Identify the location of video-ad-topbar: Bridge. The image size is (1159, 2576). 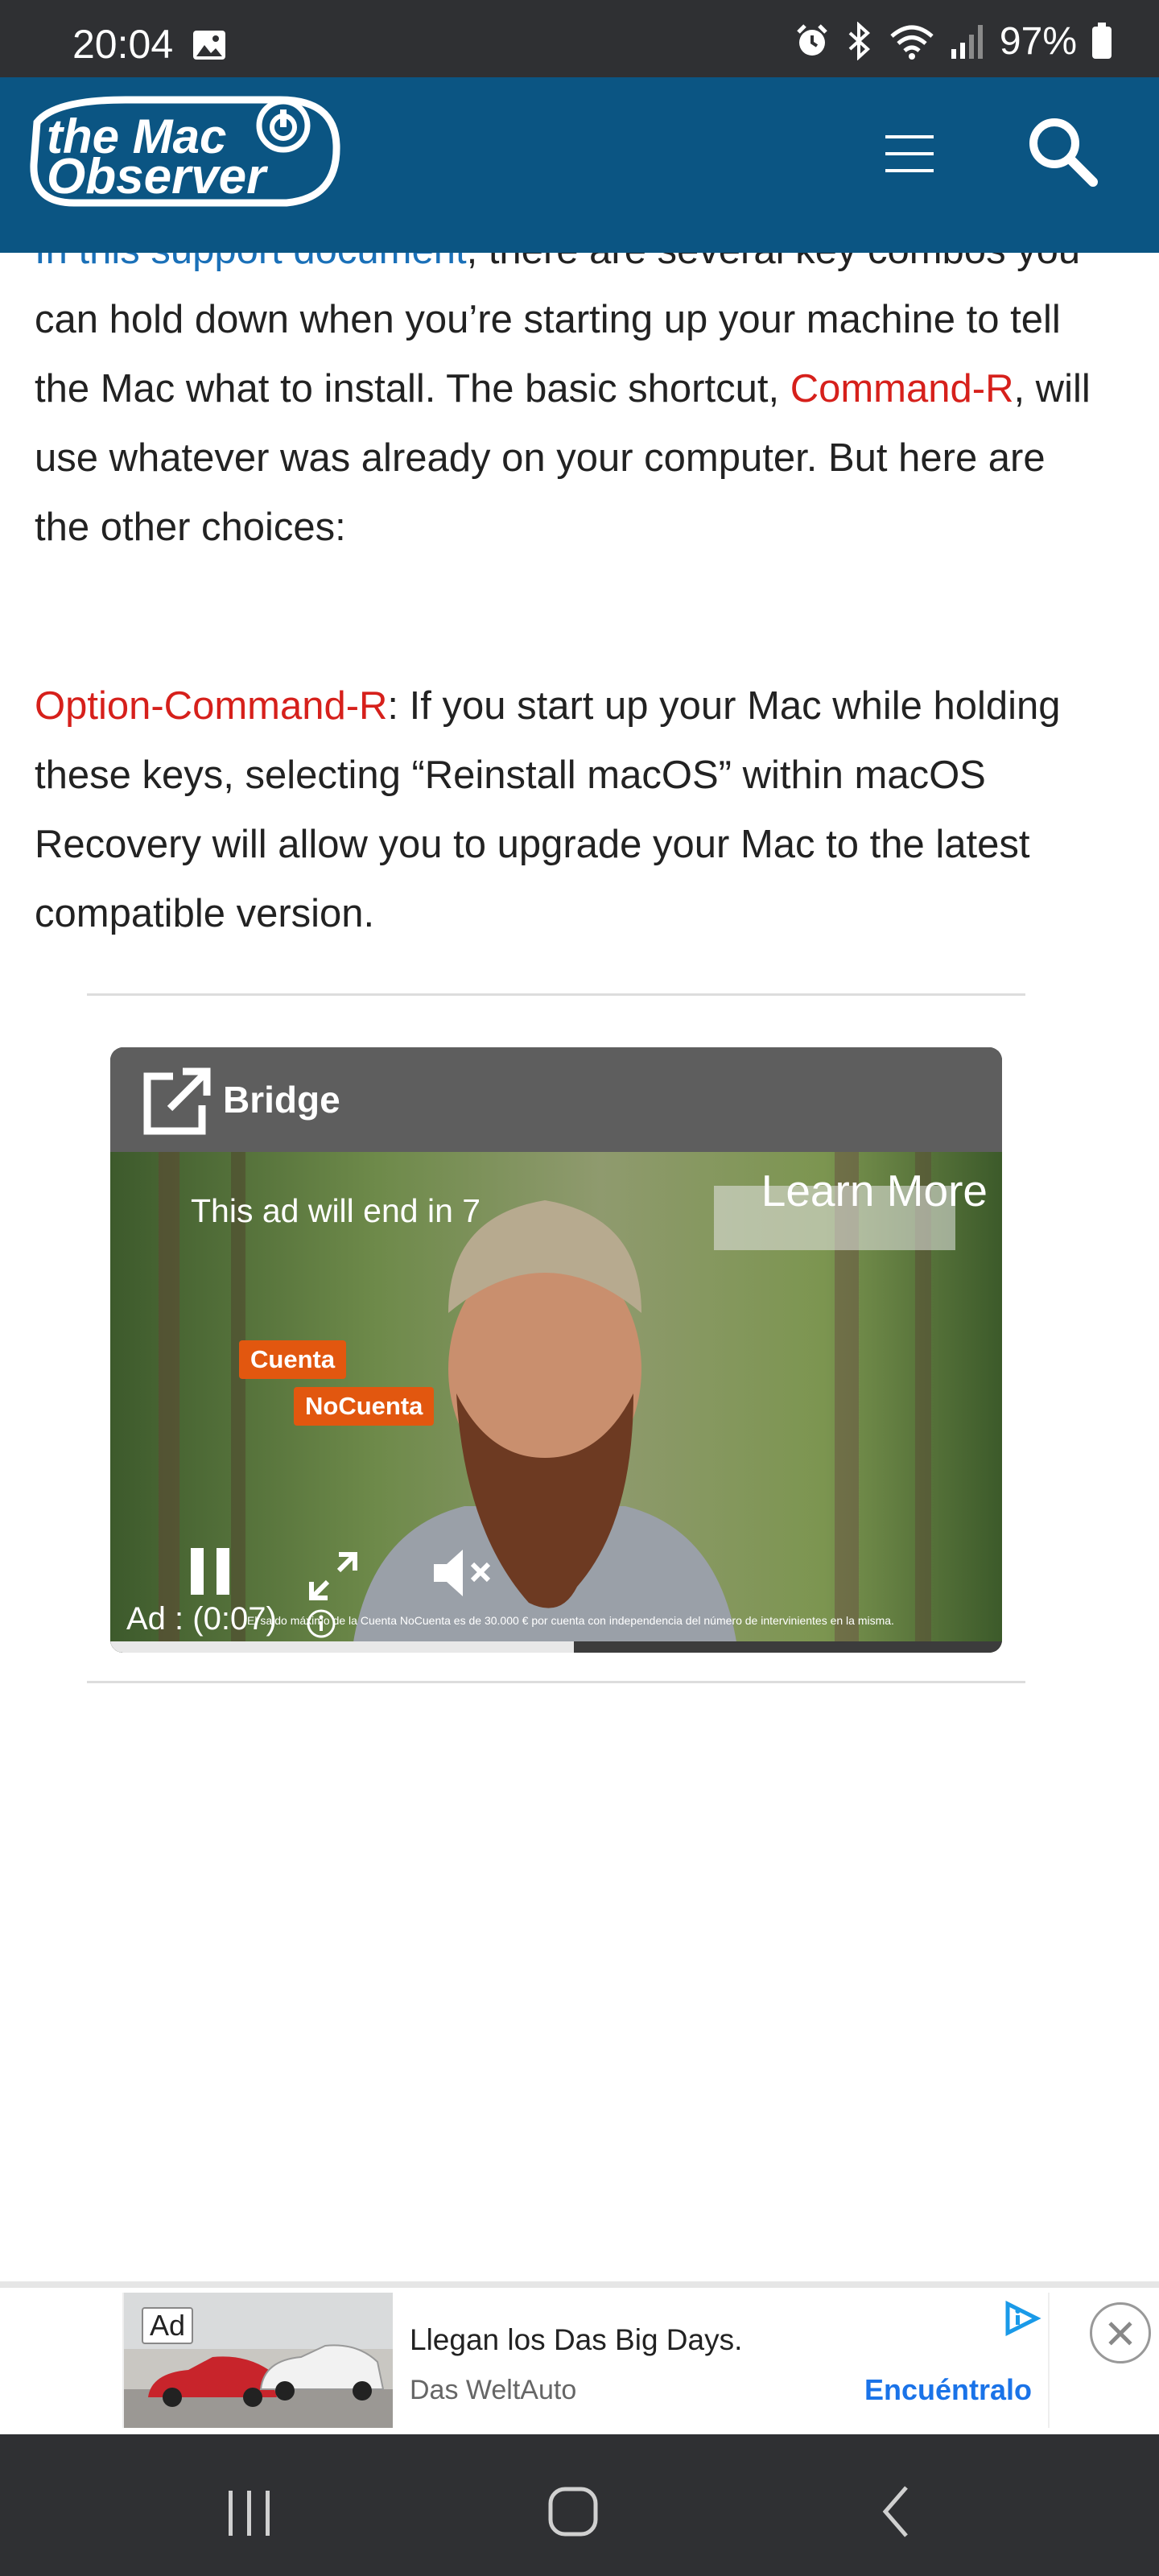
(556, 1099).